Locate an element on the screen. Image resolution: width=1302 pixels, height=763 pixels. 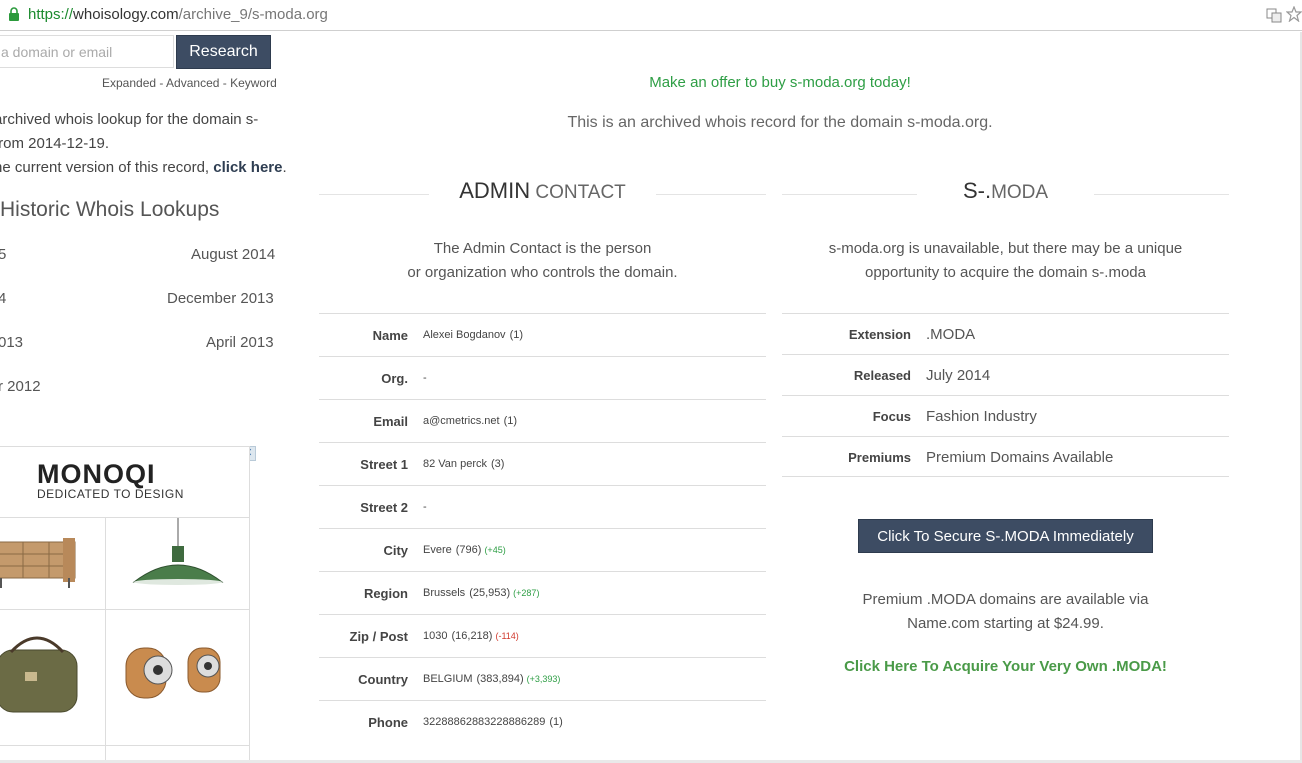
field-value-link: 1030 is located at coordinates (435, 636).